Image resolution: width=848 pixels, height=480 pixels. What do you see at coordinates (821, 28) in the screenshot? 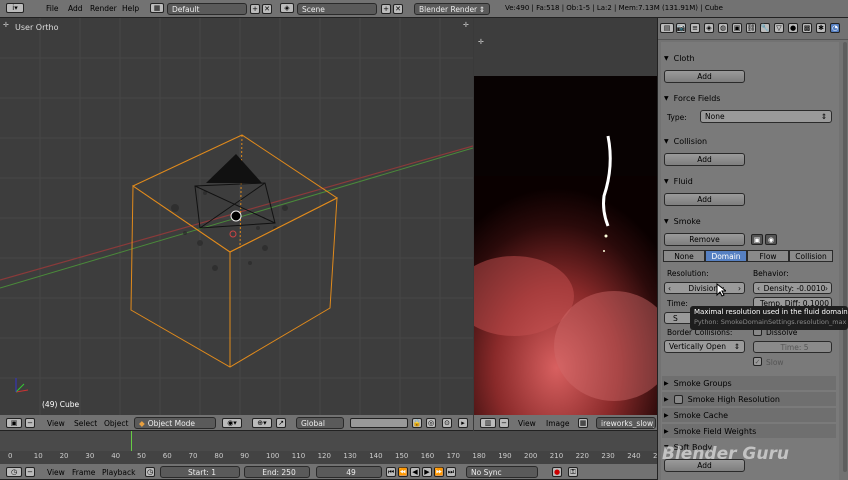
I see `particles-tab-icon: ✱` at bounding box center [821, 28].